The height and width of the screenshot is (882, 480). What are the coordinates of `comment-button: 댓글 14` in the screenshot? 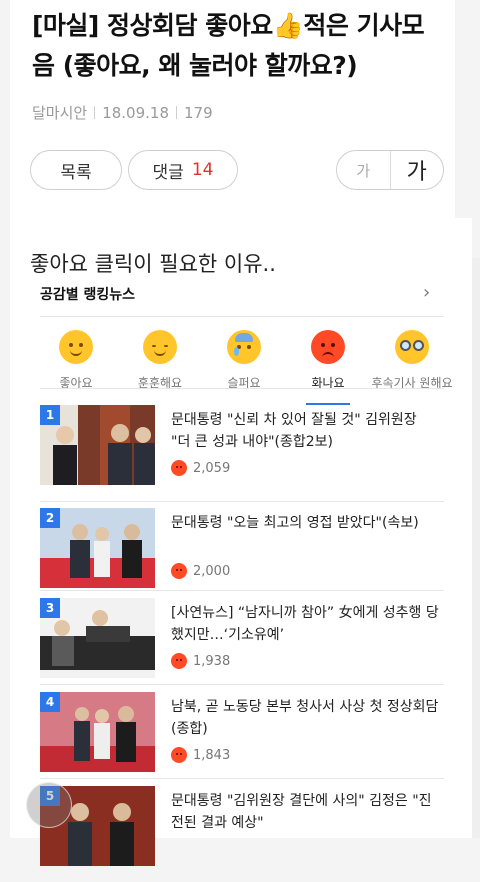 It's located at (183, 170).